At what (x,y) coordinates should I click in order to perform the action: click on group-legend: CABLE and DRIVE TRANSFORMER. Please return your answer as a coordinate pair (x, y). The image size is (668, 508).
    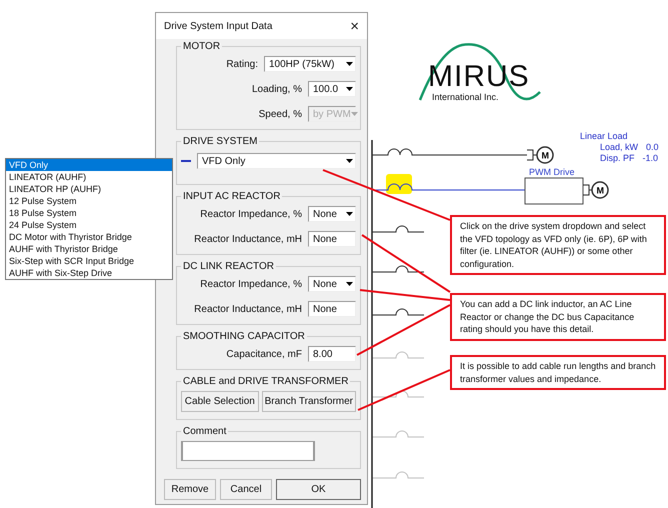
    Looking at the image, I should click on (265, 381).